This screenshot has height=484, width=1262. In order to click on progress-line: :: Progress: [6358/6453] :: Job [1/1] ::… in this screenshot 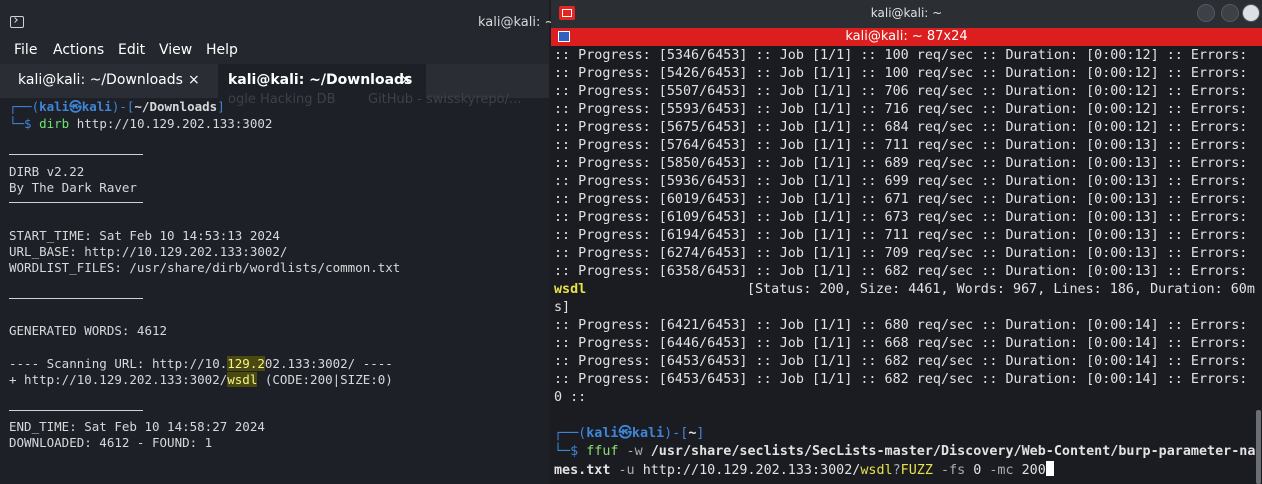, I will do `click(901, 271)`.